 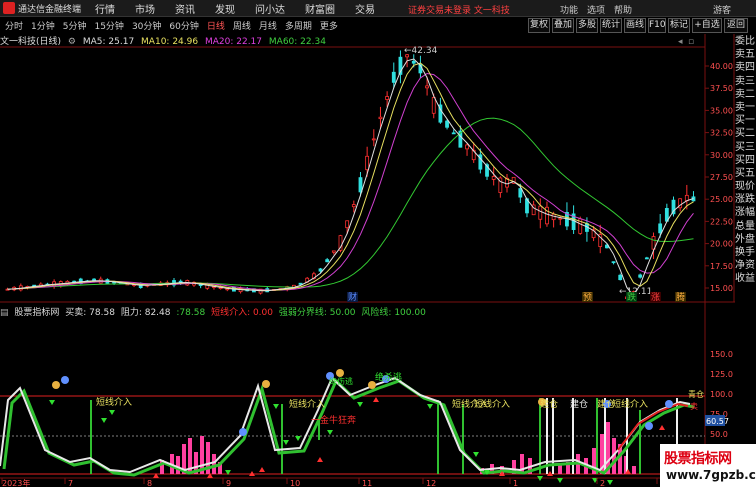 I want to click on quote-label: 收益, so click(x=745, y=278).